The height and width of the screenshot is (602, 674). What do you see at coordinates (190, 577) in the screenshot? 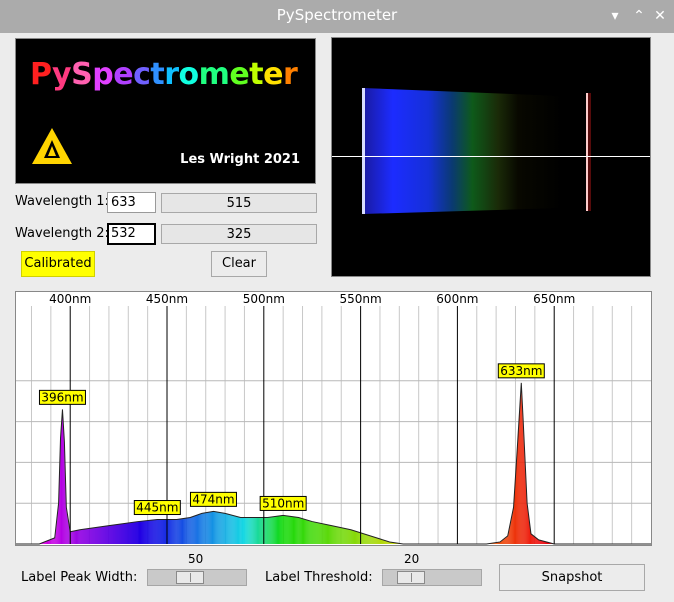
I see `peak-width-slider-thumb` at bounding box center [190, 577].